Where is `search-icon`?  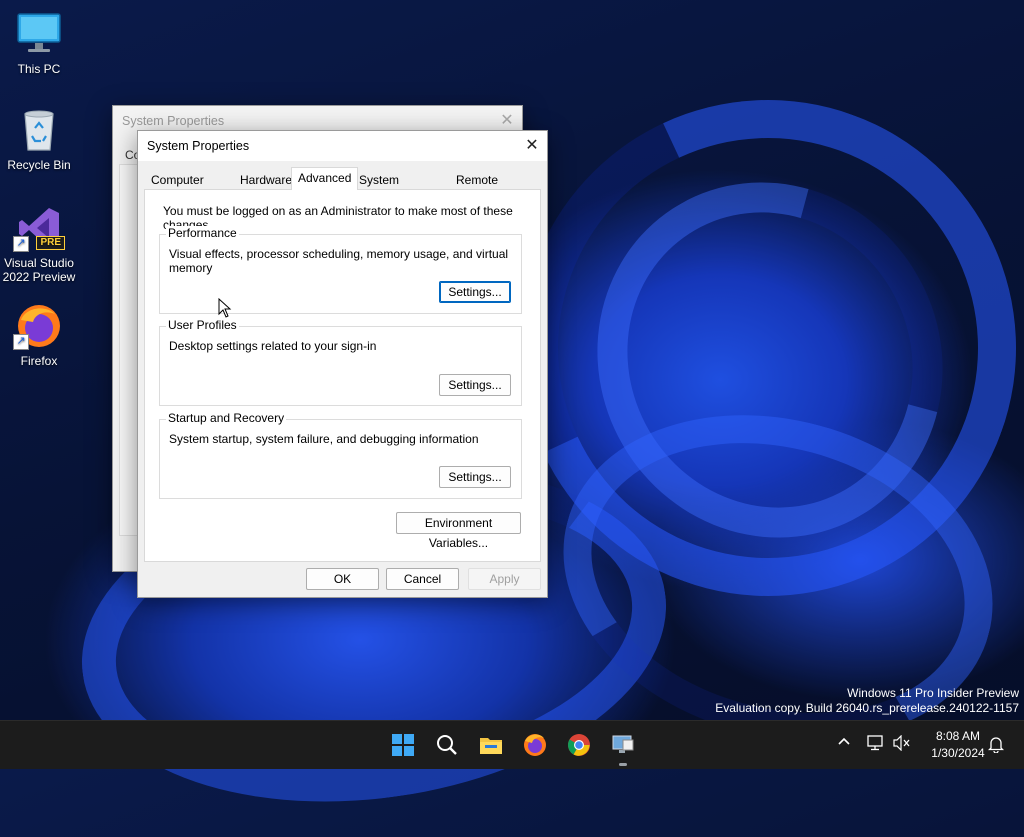
search-icon is located at coordinates (447, 745).